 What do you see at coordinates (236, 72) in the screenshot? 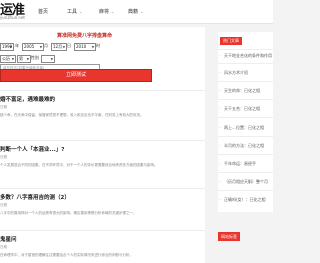
I see `sidebar-item-label: 风水方术介绍` at bounding box center [236, 72].